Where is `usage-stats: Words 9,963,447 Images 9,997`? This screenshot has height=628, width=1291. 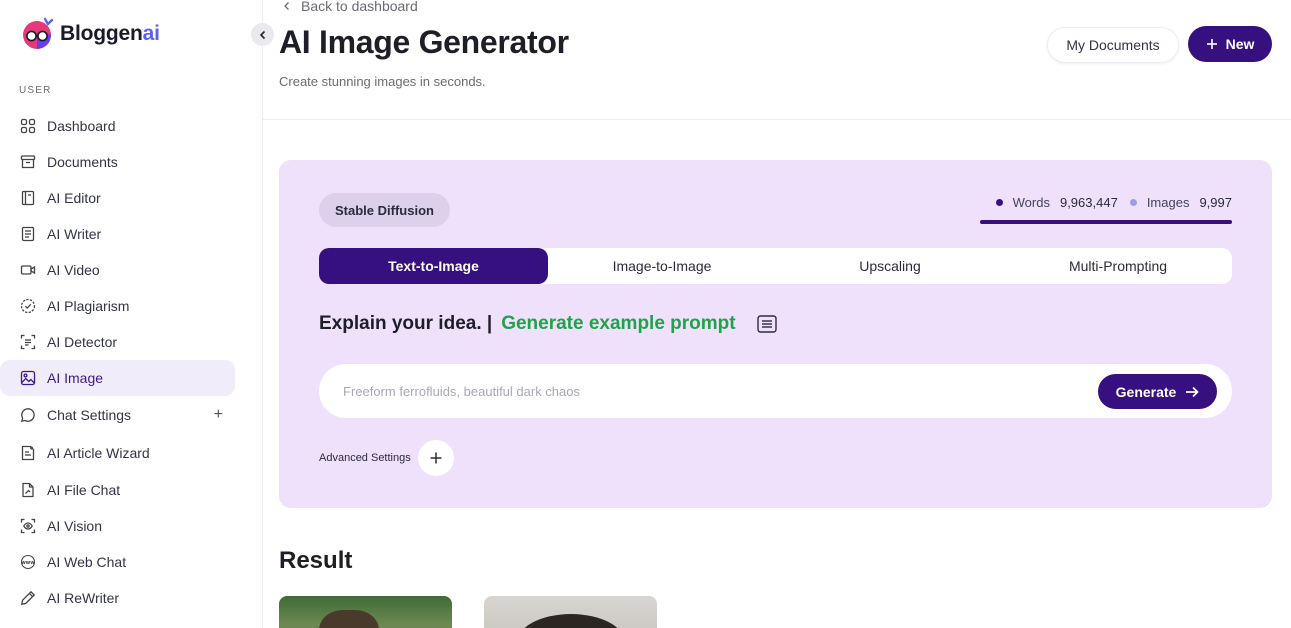
usage-stats: Words 9,963,447 Images 9,997 is located at coordinates (1113, 202).